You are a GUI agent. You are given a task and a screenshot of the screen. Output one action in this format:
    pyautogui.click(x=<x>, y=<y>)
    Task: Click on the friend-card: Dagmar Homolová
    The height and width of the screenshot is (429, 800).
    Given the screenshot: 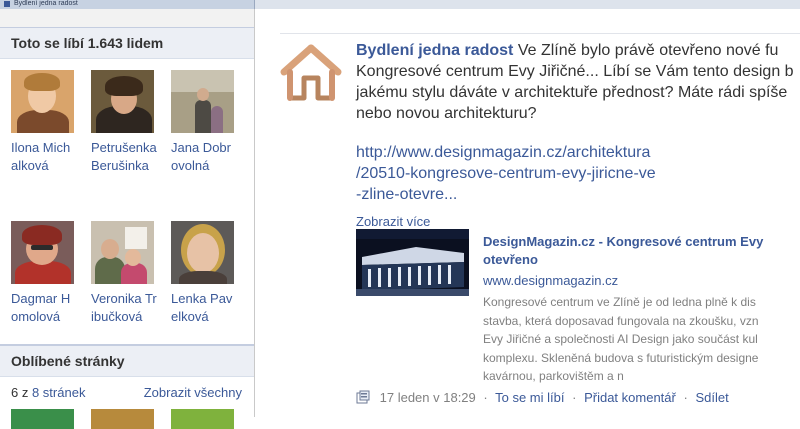 What is the action you would take?
    pyautogui.click(x=46, y=273)
    